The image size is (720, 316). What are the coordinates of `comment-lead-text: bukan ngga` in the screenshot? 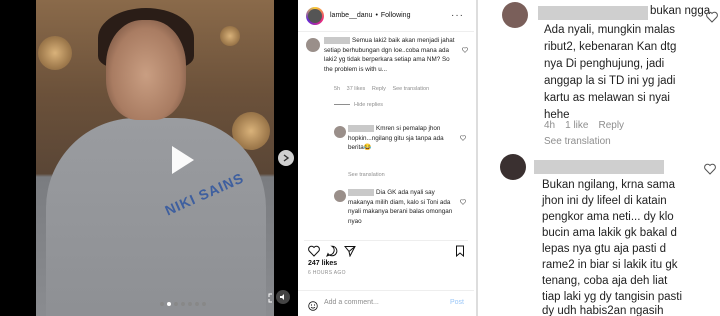 It's located at (680, 11).